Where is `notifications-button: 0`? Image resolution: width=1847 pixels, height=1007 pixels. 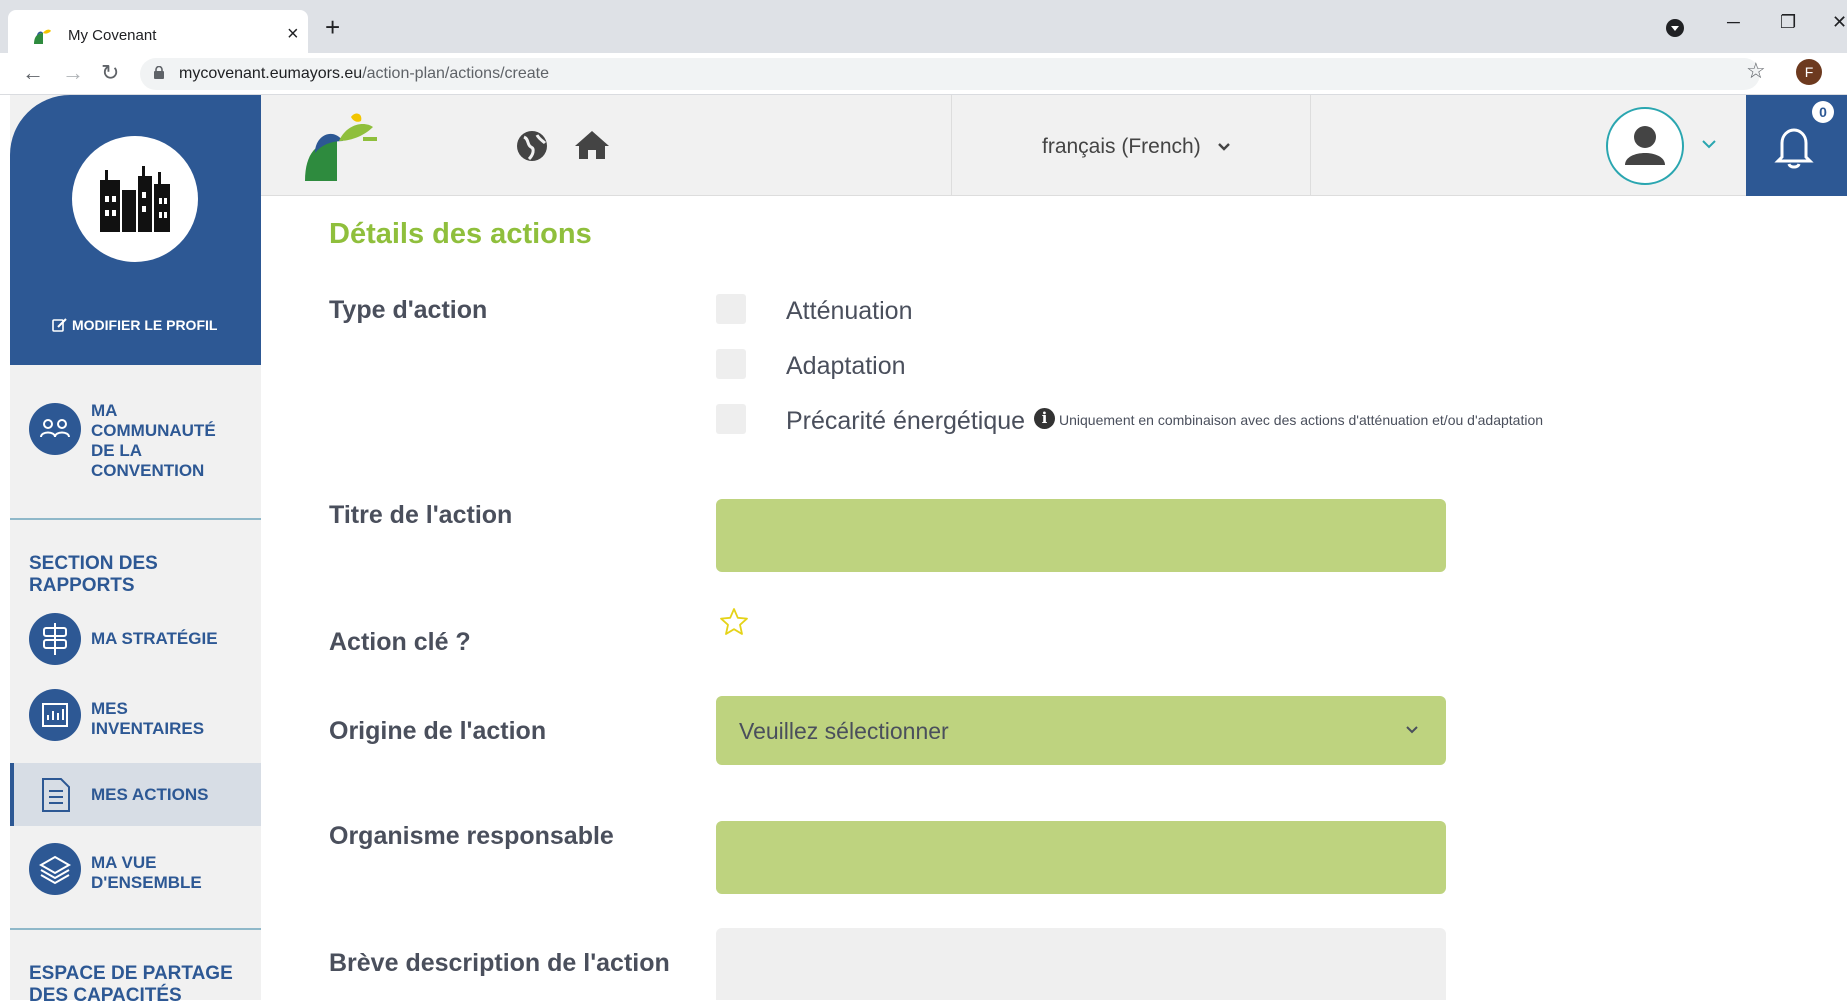
notifications-button: 0 is located at coordinates (1796, 145).